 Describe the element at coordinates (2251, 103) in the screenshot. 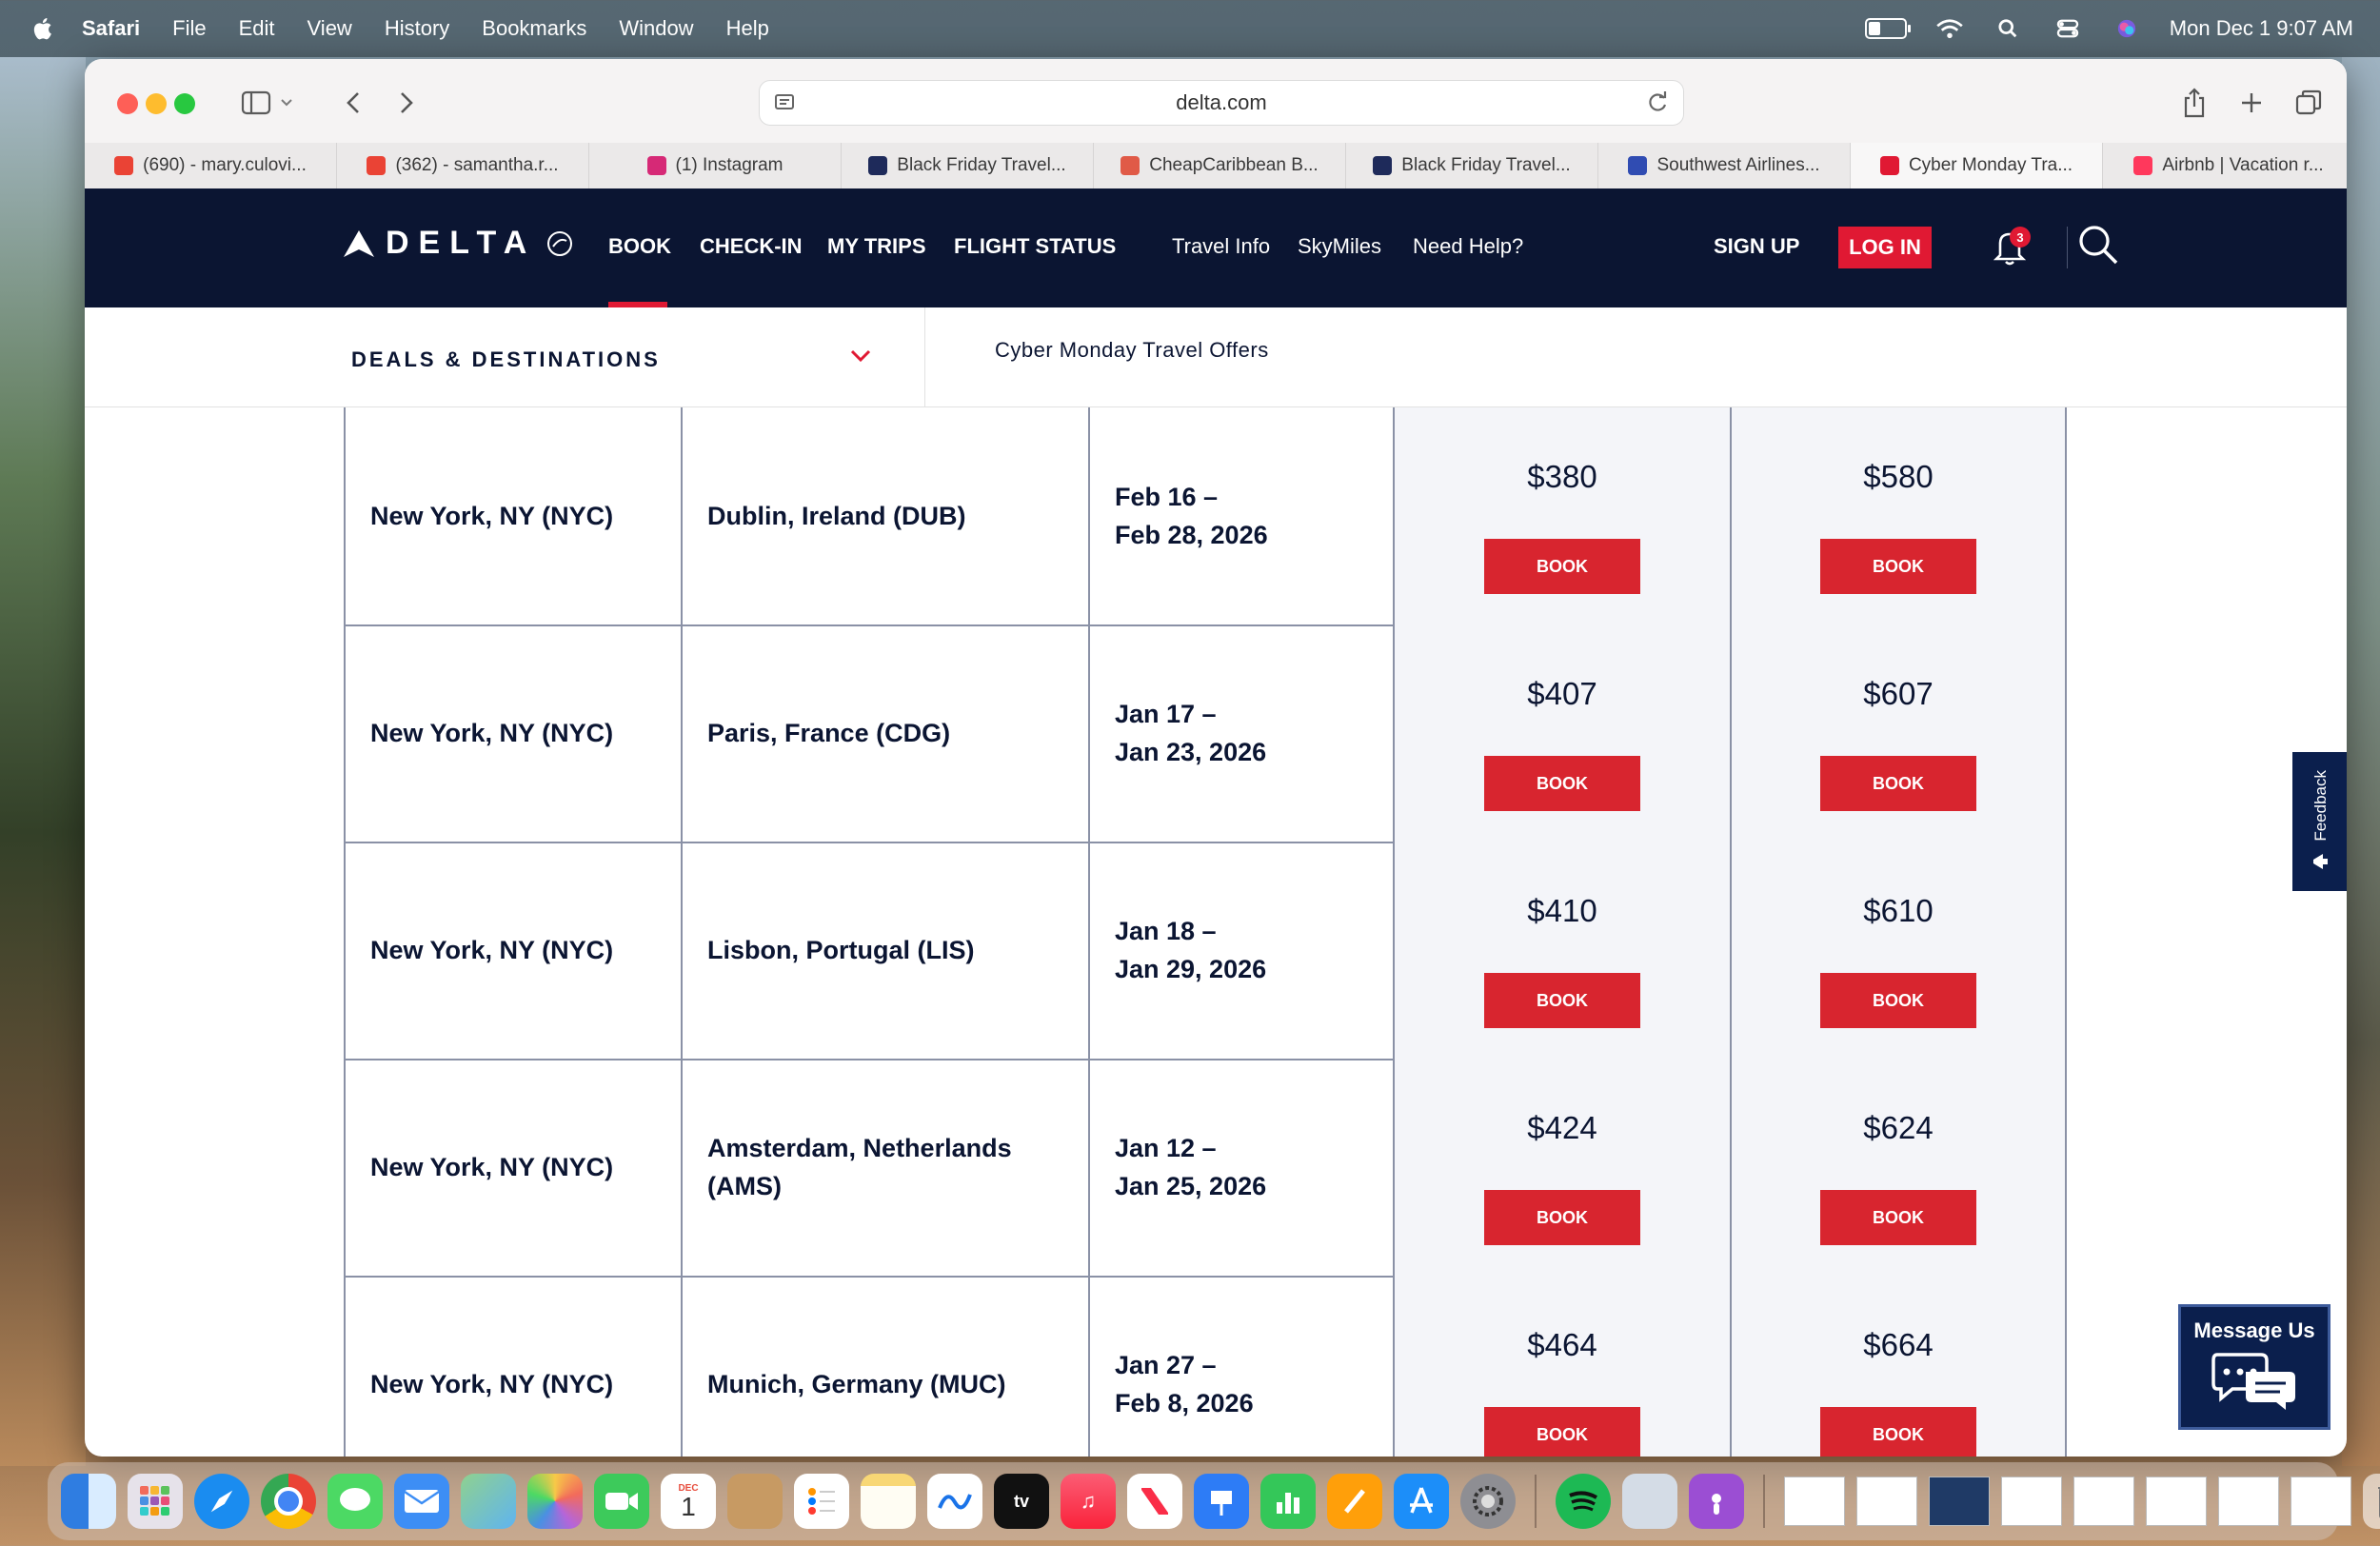

I see `new-tab-icon` at that location.